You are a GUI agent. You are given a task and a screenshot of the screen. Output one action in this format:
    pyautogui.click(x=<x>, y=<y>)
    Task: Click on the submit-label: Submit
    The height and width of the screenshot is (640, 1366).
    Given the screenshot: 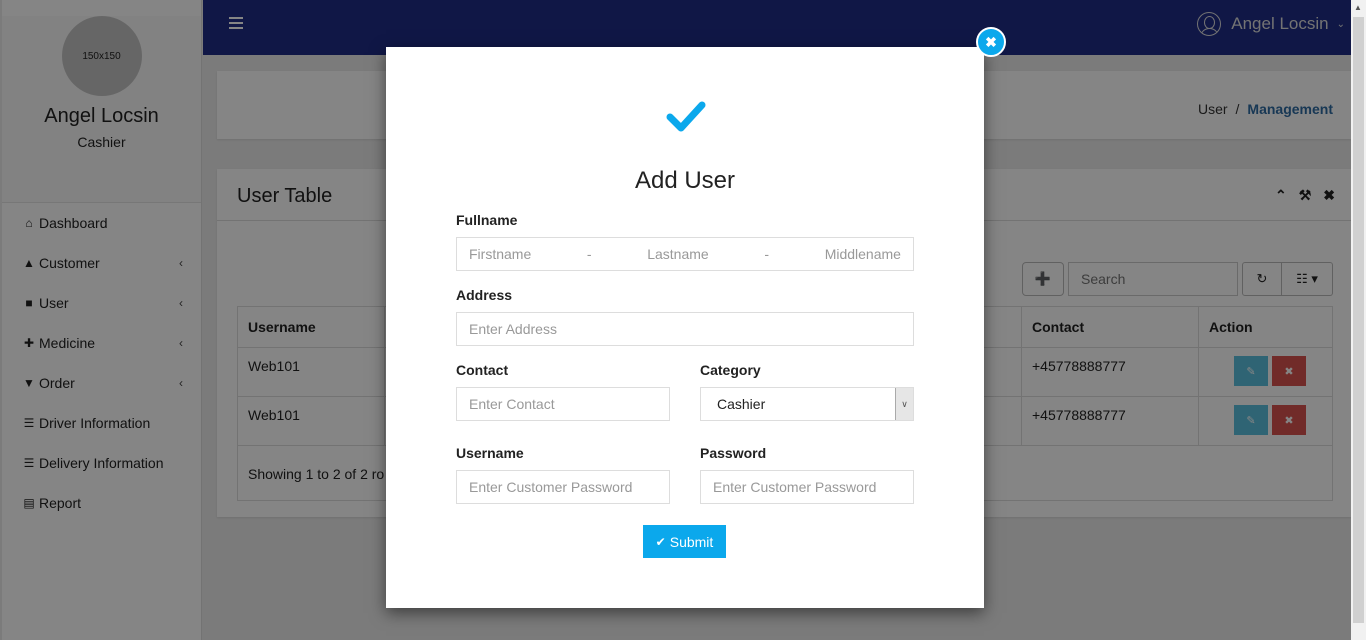 What is the action you would take?
    pyautogui.click(x=691, y=541)
    